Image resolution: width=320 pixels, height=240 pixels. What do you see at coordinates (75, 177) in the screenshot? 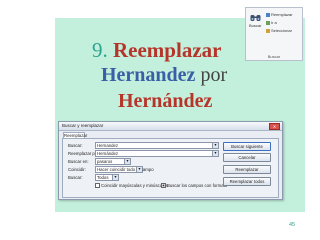
I see `search-label: Buscar:` at bounding box center [75, 177].